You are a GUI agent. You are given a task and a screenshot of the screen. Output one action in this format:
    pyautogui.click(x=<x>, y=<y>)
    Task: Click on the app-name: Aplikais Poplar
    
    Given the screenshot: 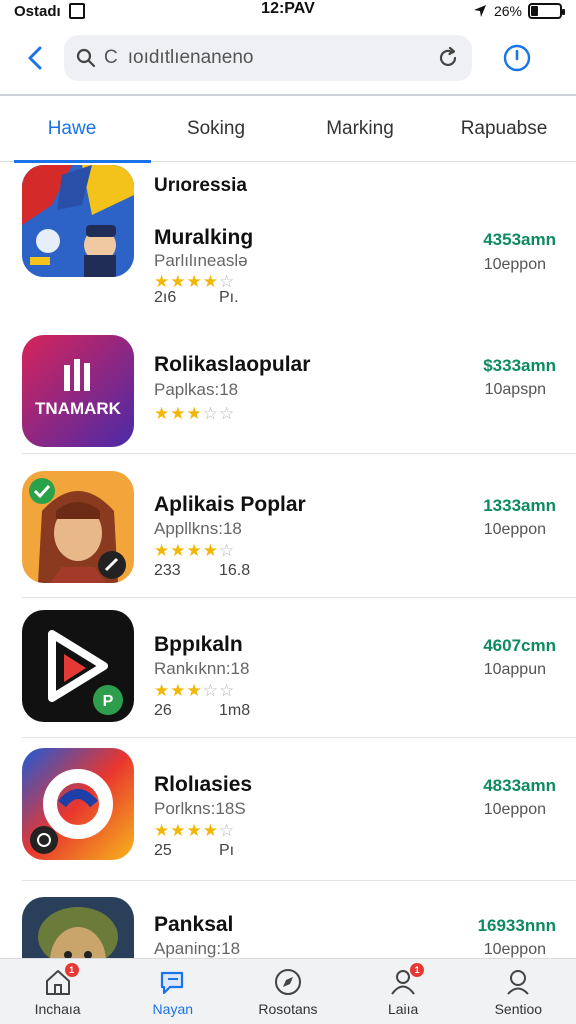 What is the action you would take?
    pyautogui.click(x=230, y=504)
    